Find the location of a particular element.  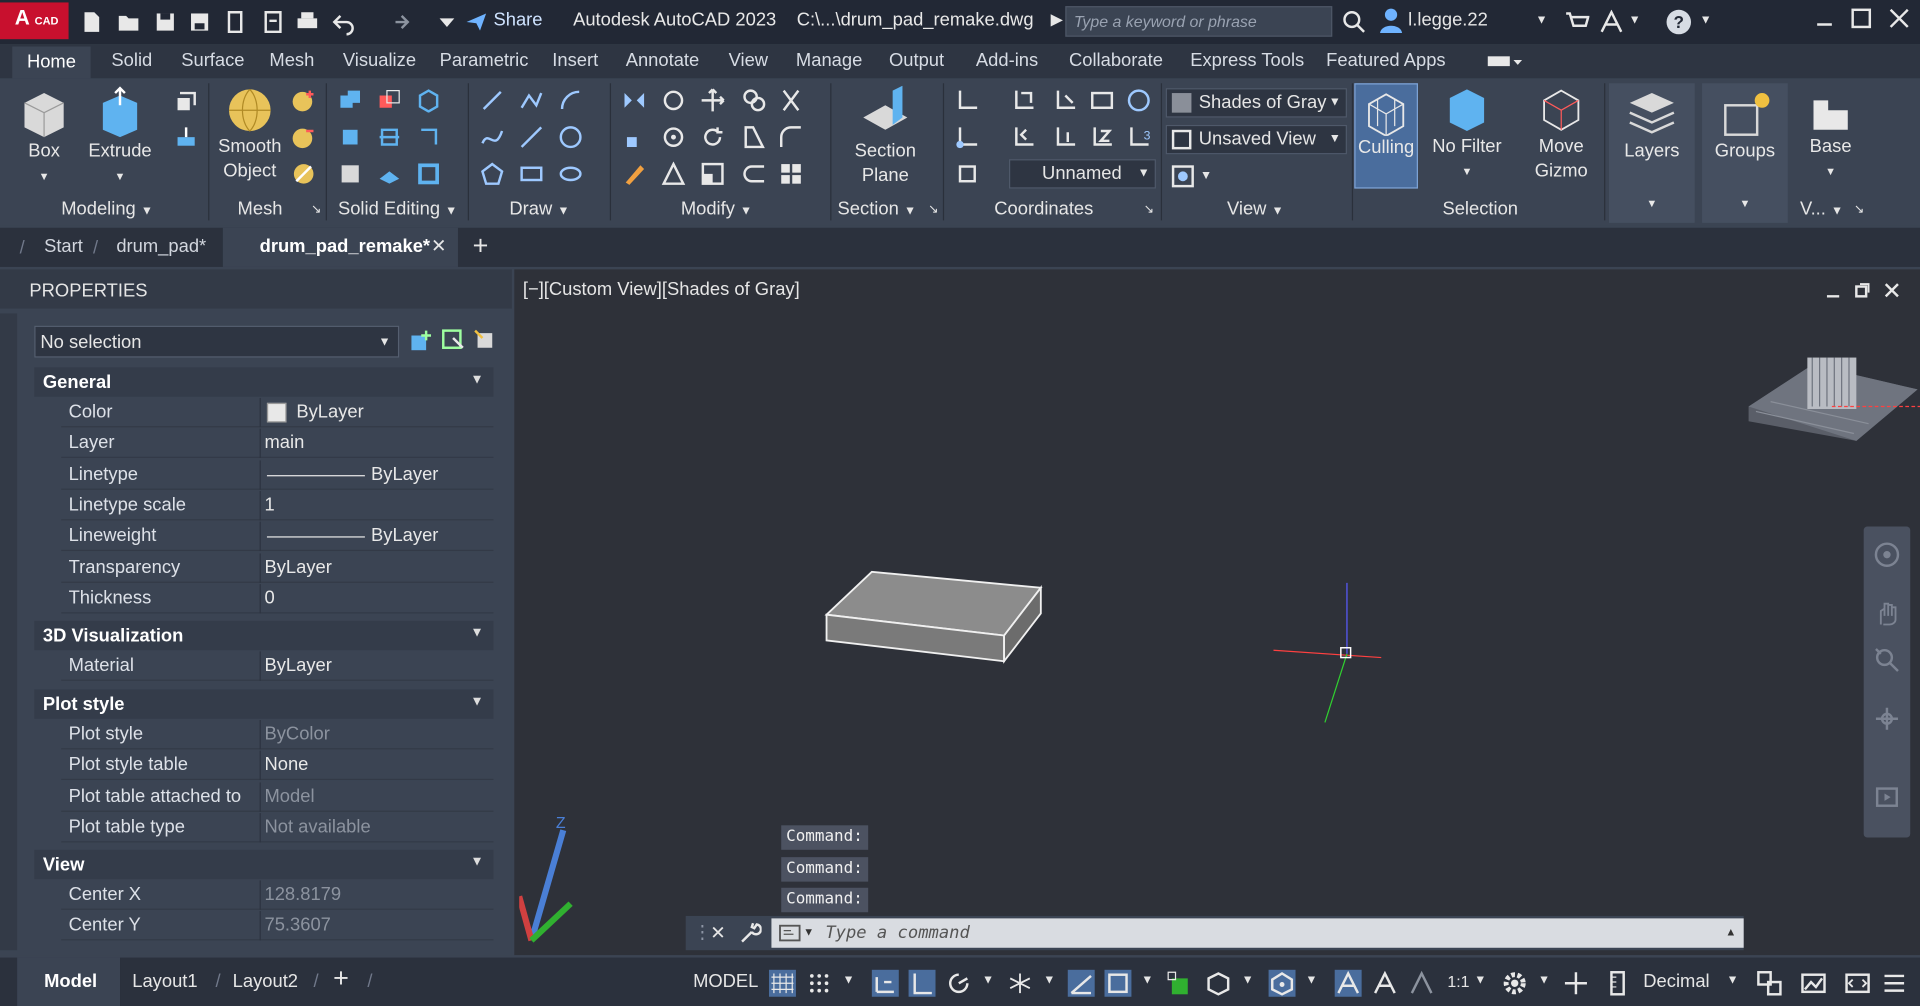

tab-add-ins: Add-ins is located at coordinates (1007, 60).